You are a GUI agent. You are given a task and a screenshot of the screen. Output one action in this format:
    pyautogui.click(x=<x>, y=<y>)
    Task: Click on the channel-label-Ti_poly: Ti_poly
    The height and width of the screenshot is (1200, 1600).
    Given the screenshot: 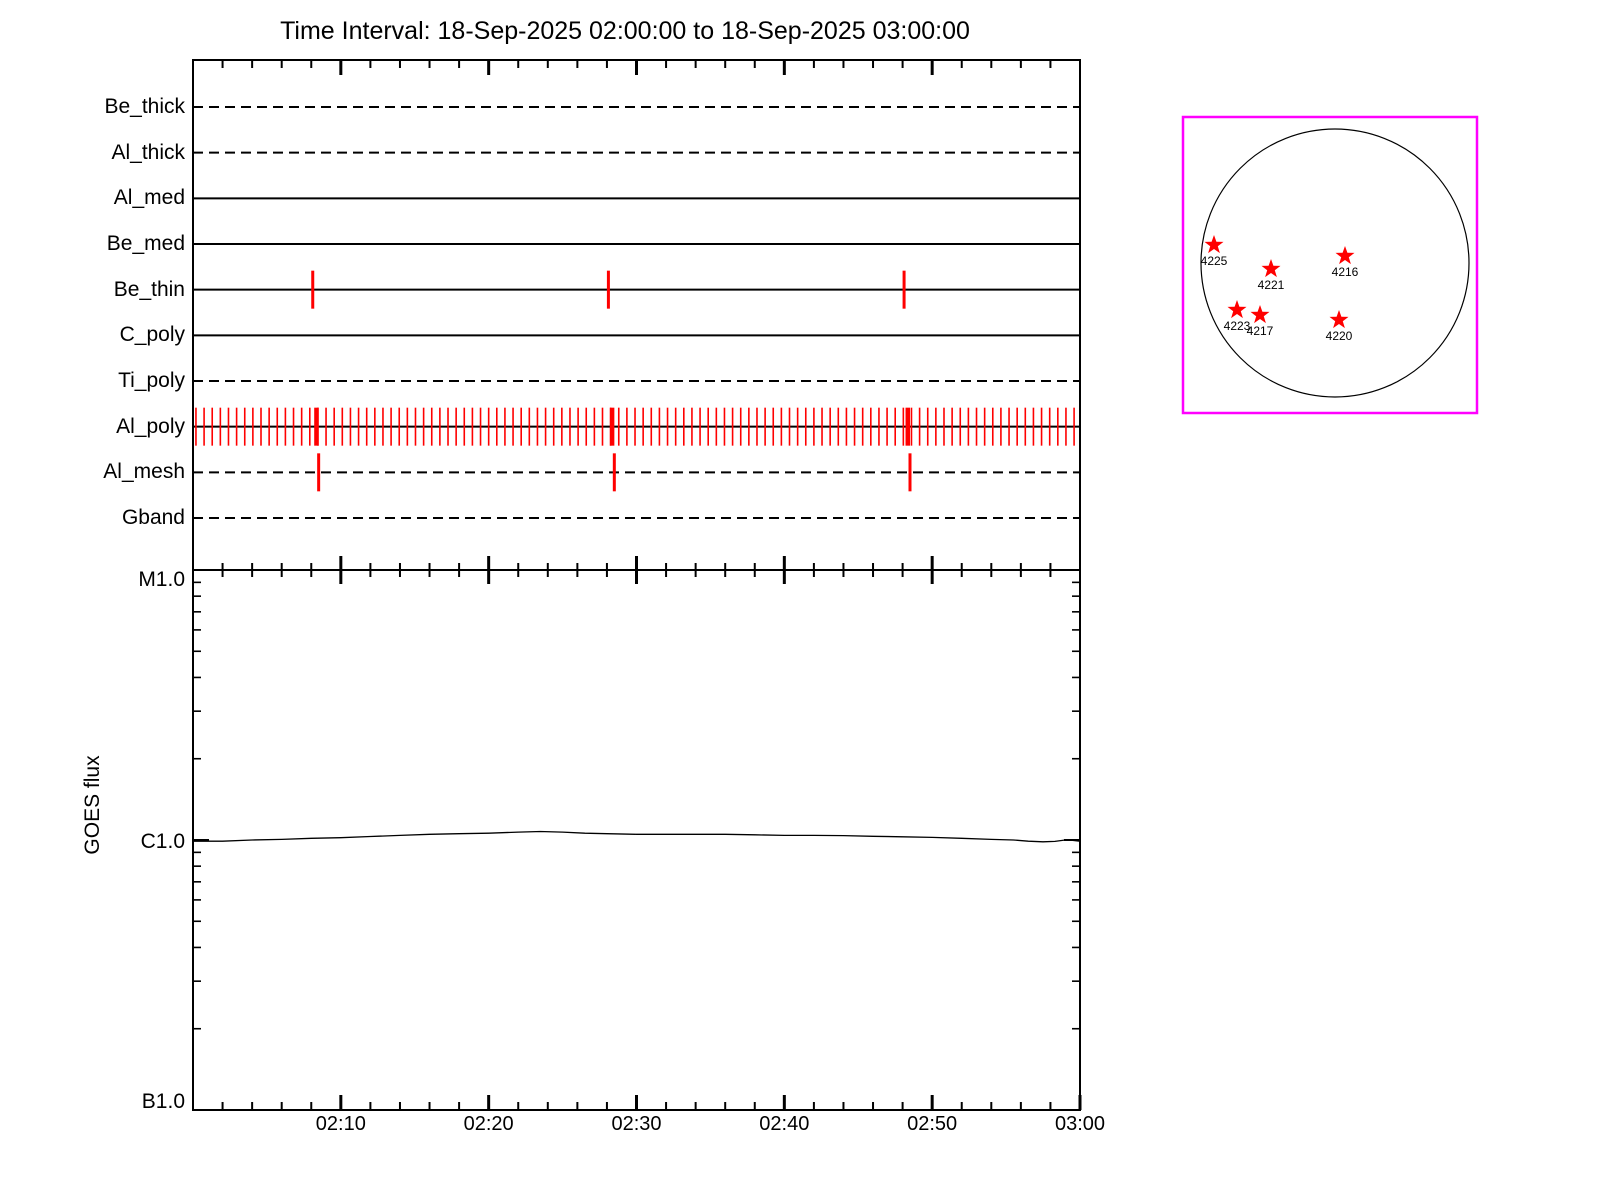 What is the action you would take?
    pyautogui.click(x=151, y=380)
    